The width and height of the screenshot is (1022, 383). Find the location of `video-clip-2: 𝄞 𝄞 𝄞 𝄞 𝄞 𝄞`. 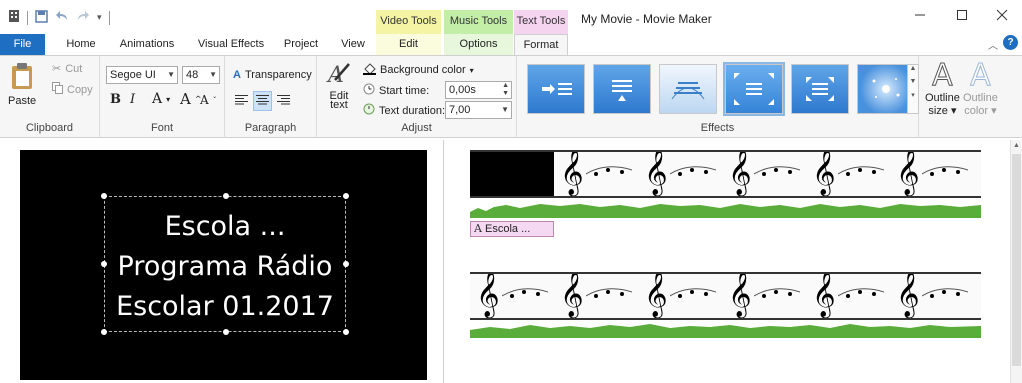

video-clip-2: 𝄞 𝄞 𝄞 𝄞 𝄞 𝄞 is located at coordinates (725, 296).